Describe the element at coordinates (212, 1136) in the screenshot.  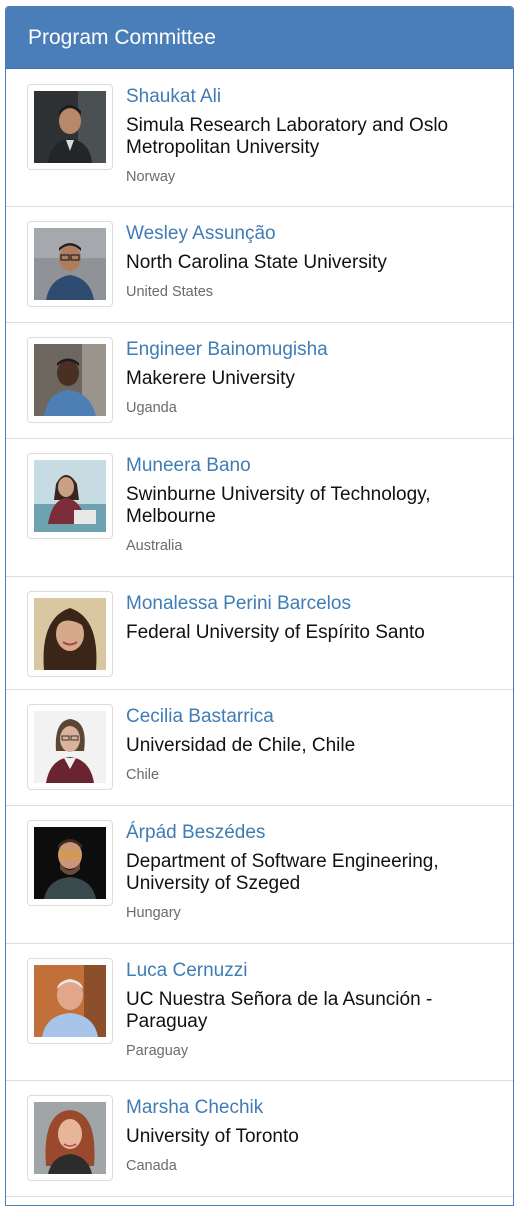
I see `member-affiliation: University of Toronto` at that location.